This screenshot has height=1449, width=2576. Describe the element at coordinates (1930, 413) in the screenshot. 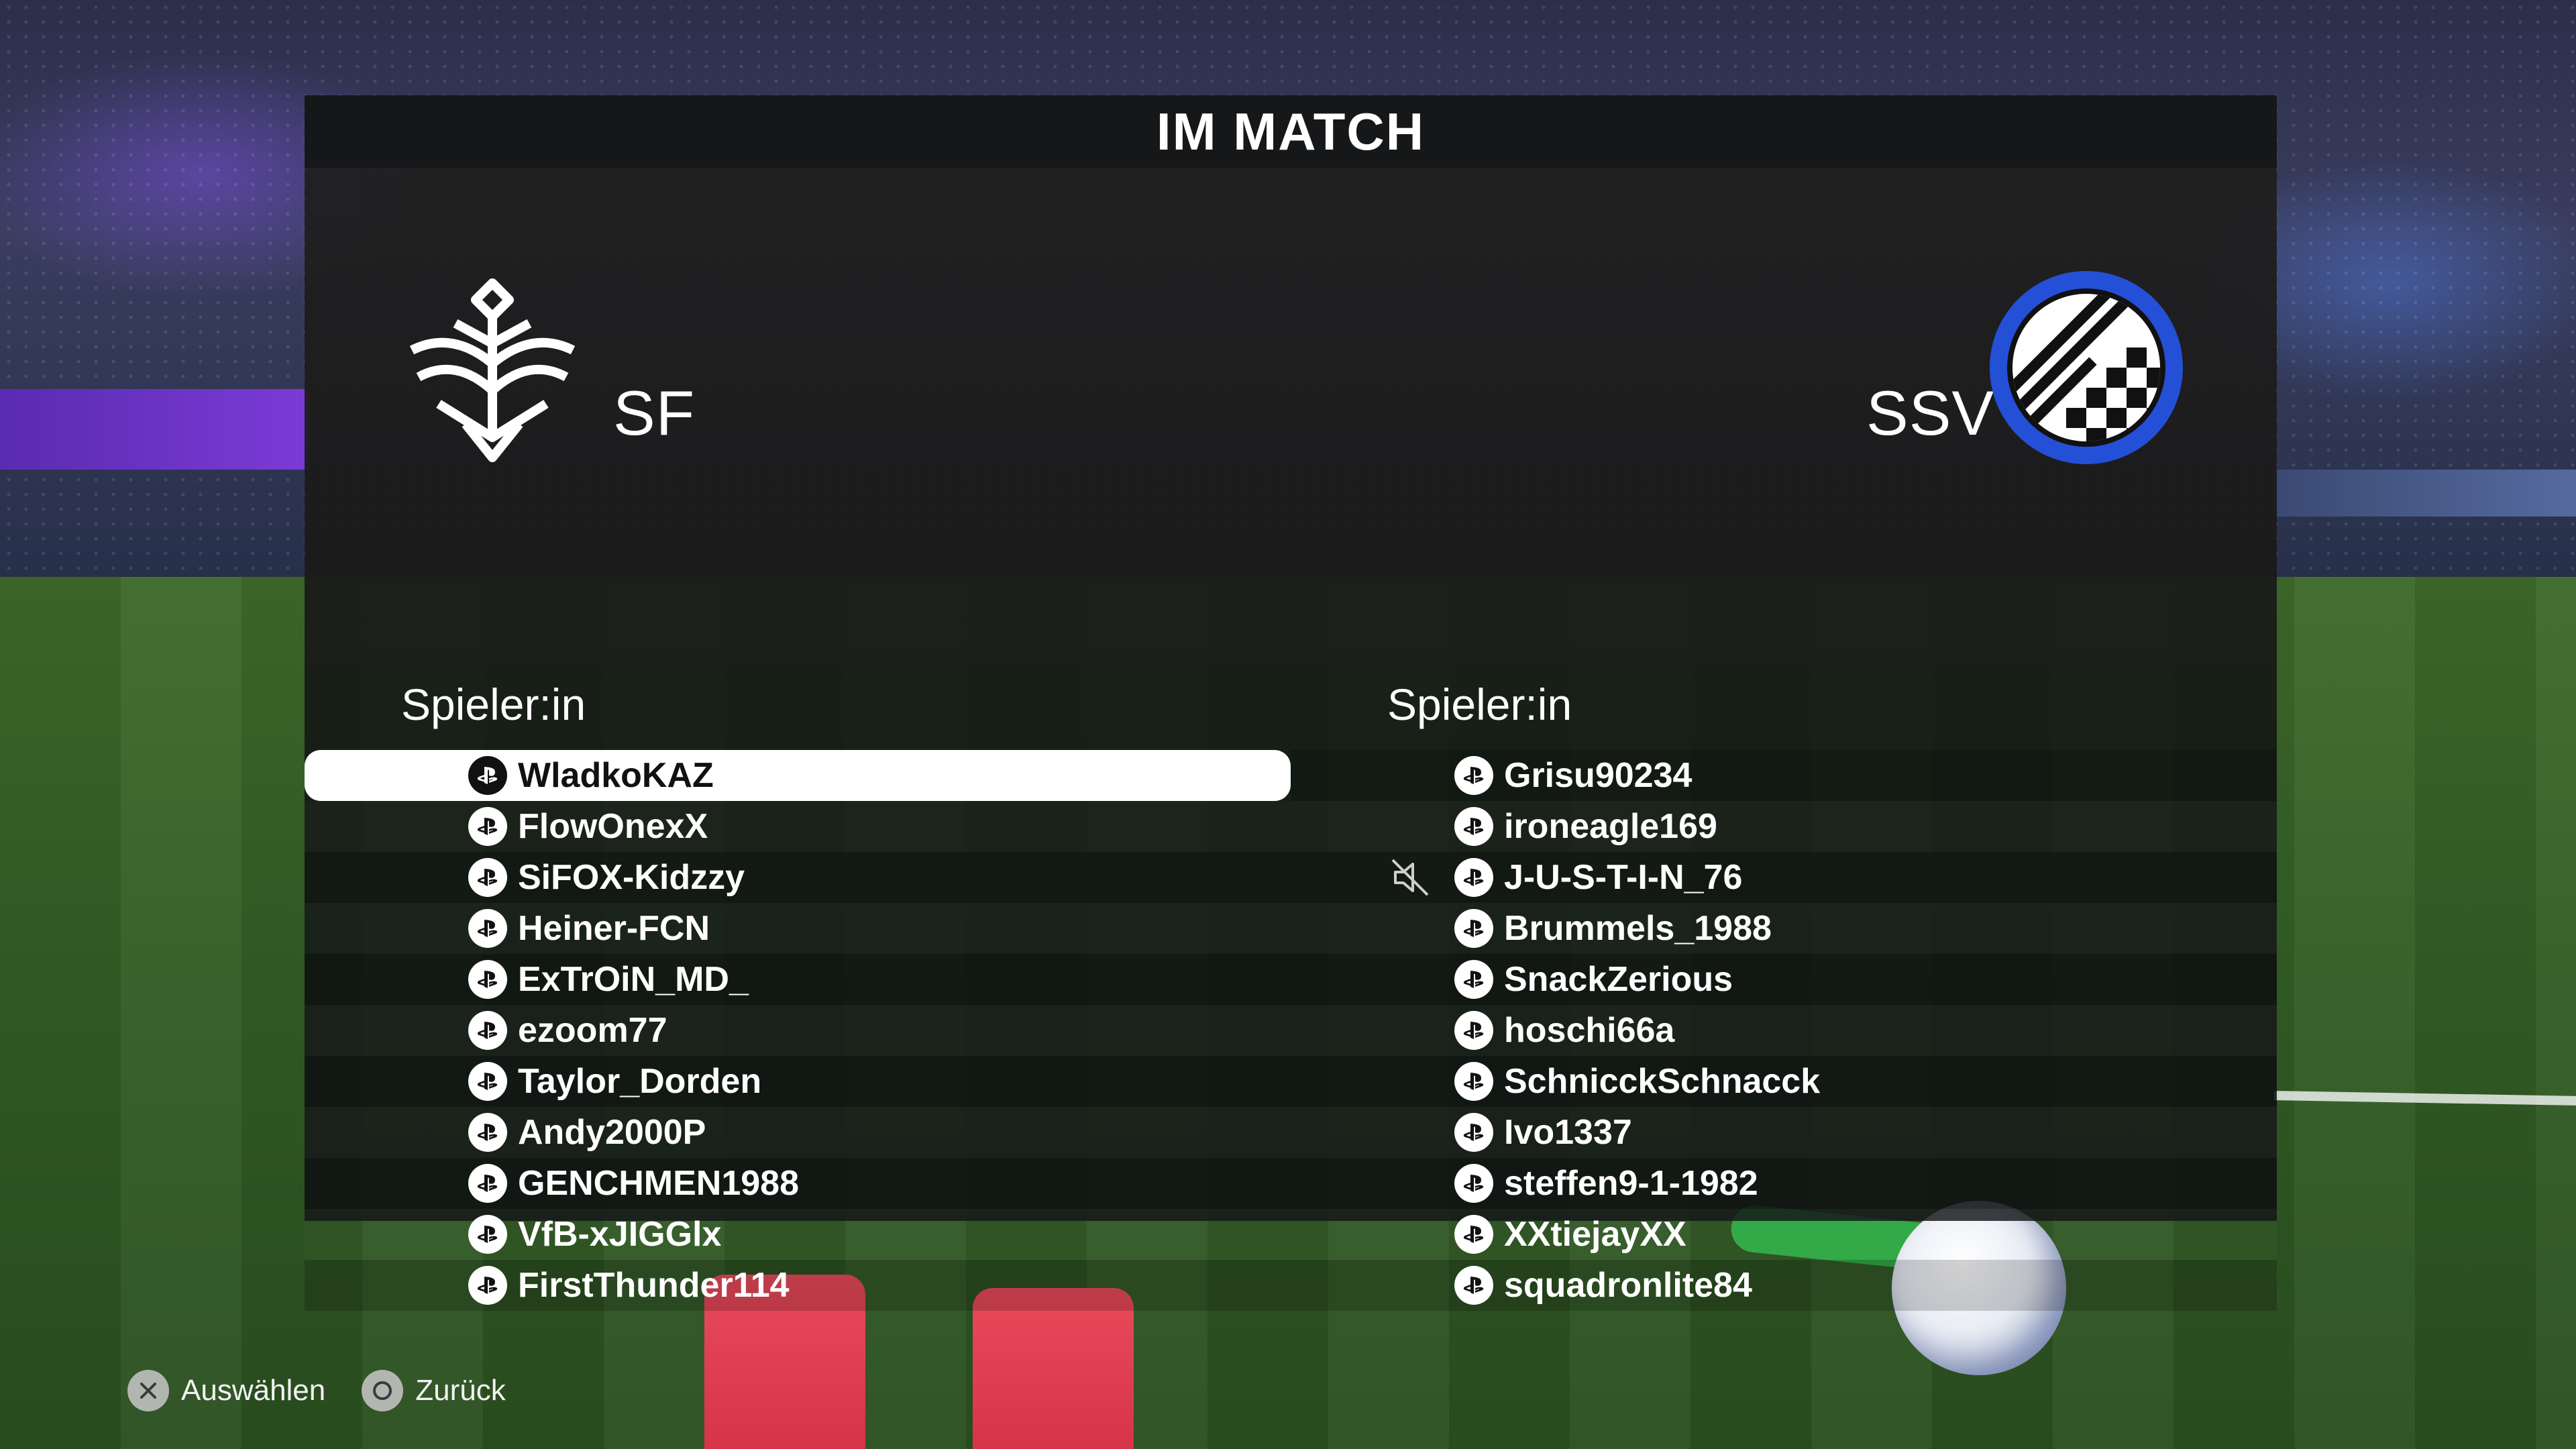

I see `away-team-name: SSV` at that location.